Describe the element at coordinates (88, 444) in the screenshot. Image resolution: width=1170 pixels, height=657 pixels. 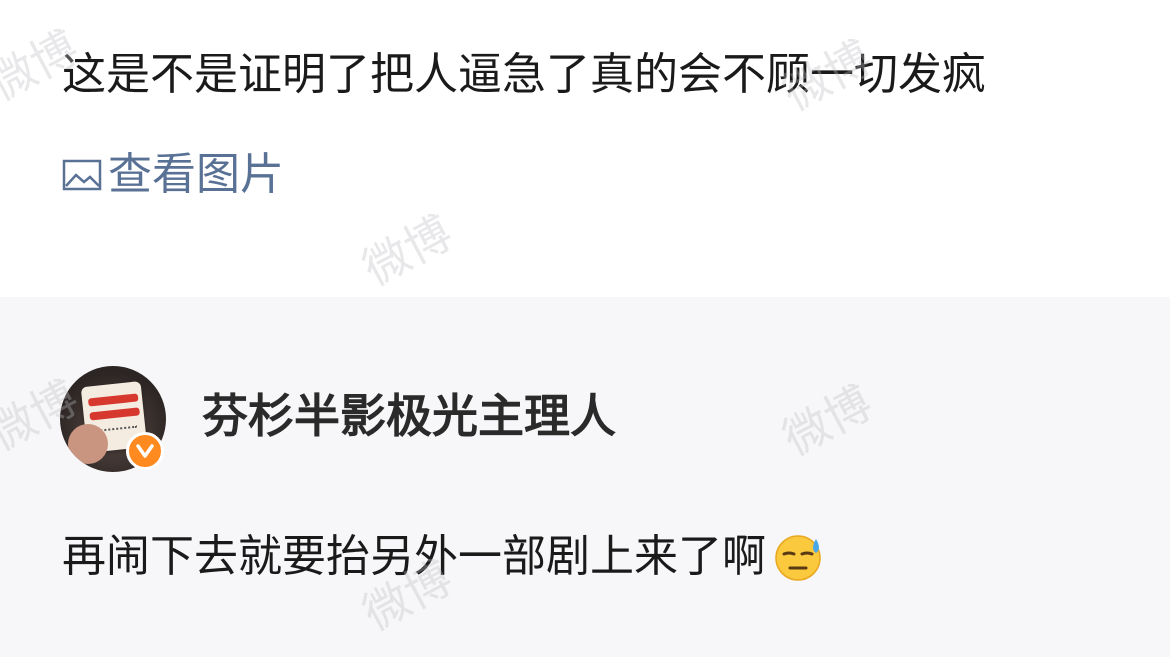
I see `avatar-hand` at that location.